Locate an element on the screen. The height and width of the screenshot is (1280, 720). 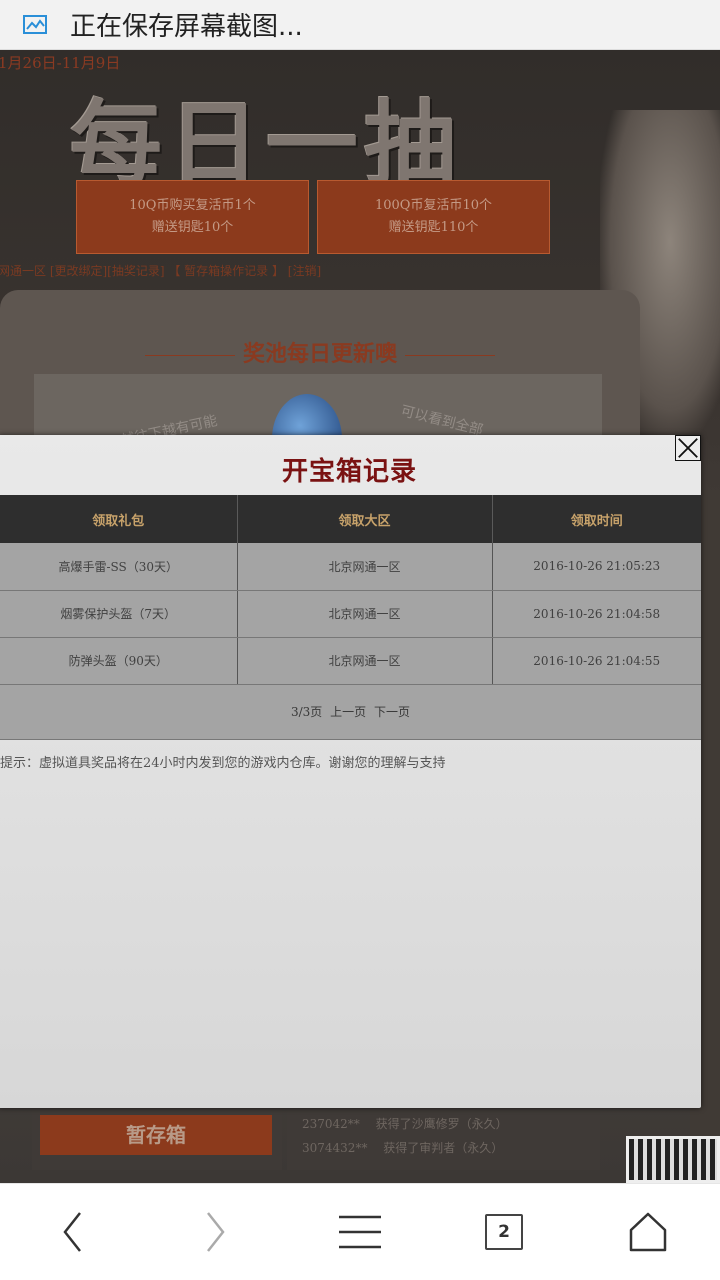
chevron-left-icon is located at coordinates (72, 1232).